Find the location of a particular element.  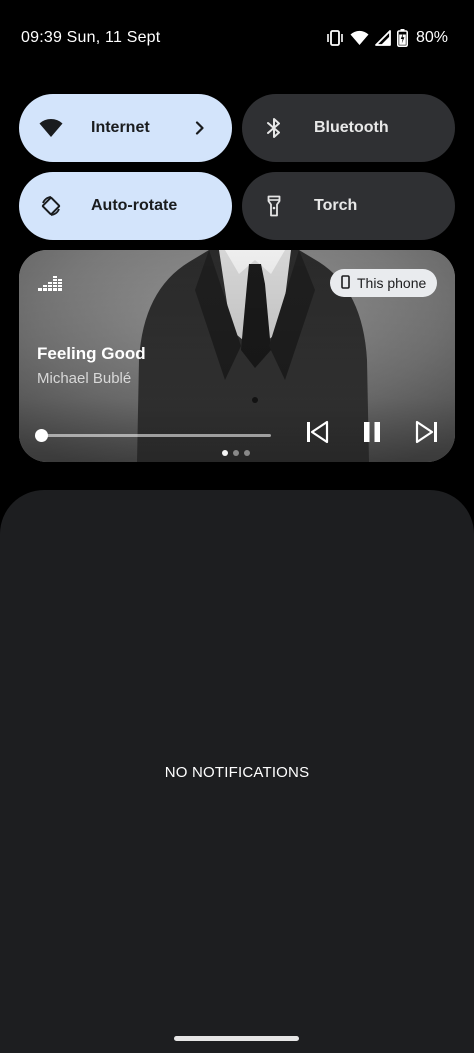

output-device-label: This phone is located at coordinates (392, 283).